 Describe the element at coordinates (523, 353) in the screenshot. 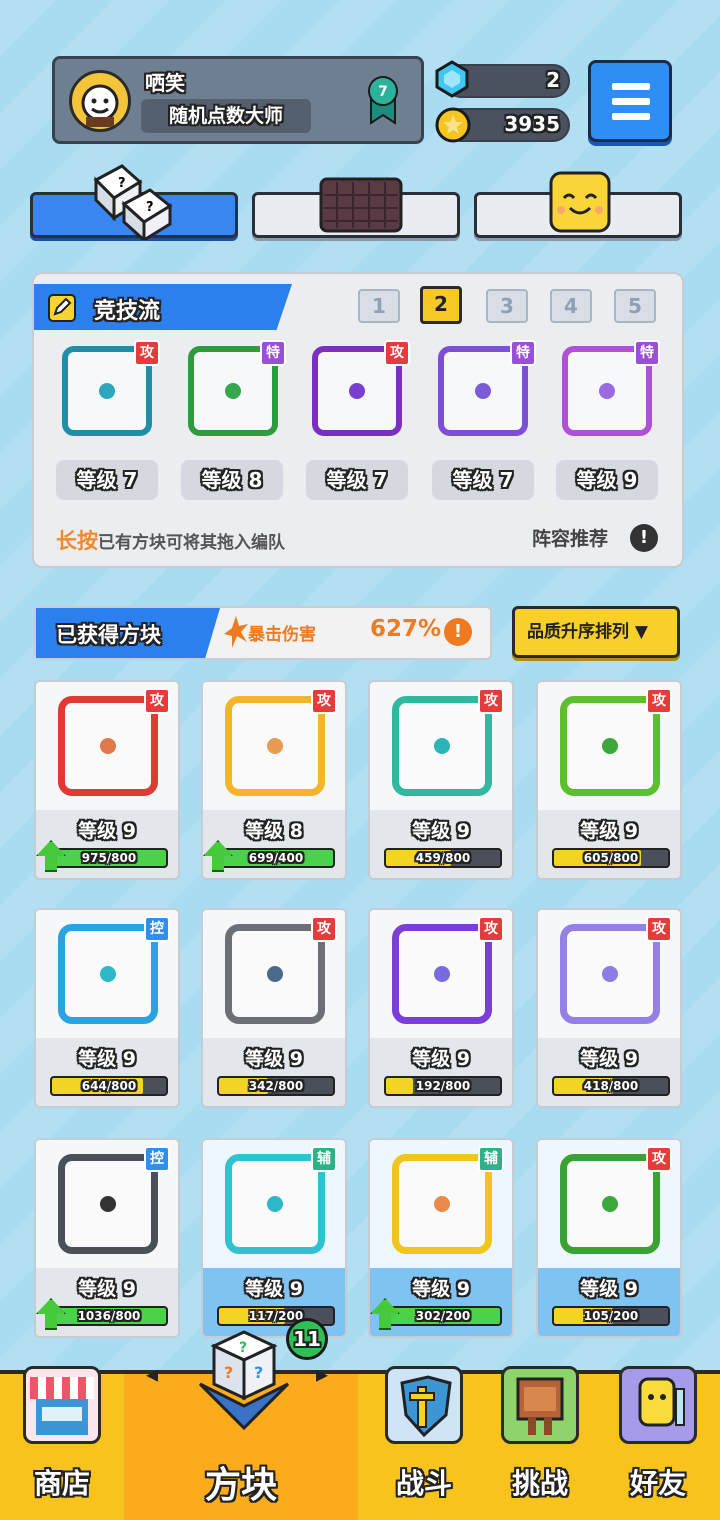

I see `type-tag: 特` at that location.